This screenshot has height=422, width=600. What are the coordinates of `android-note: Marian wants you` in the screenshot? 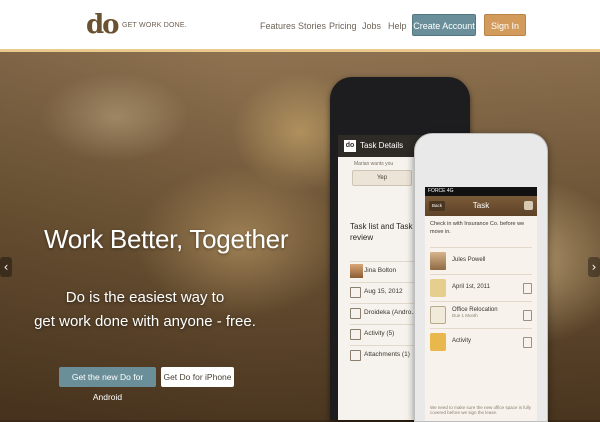 It's located at (374, 164).